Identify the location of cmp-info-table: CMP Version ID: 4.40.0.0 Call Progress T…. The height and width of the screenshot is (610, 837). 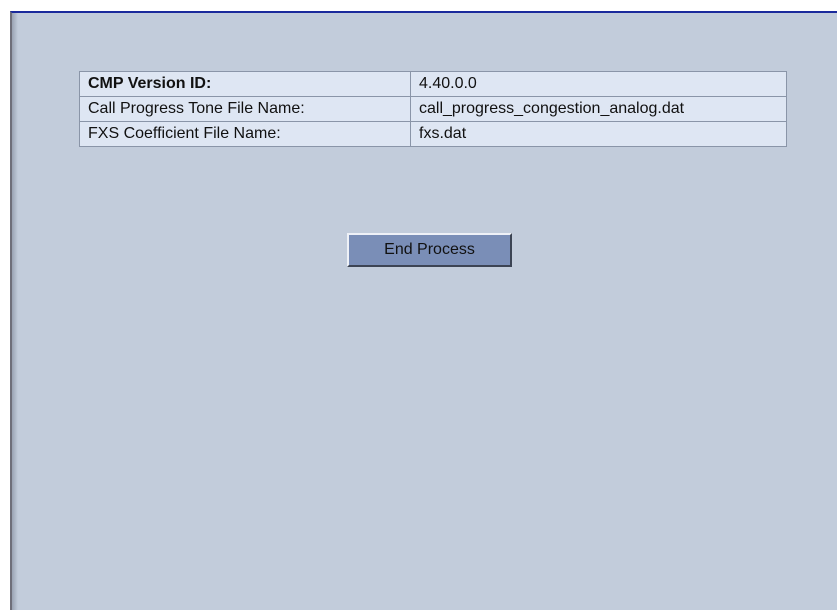
(433, 109).